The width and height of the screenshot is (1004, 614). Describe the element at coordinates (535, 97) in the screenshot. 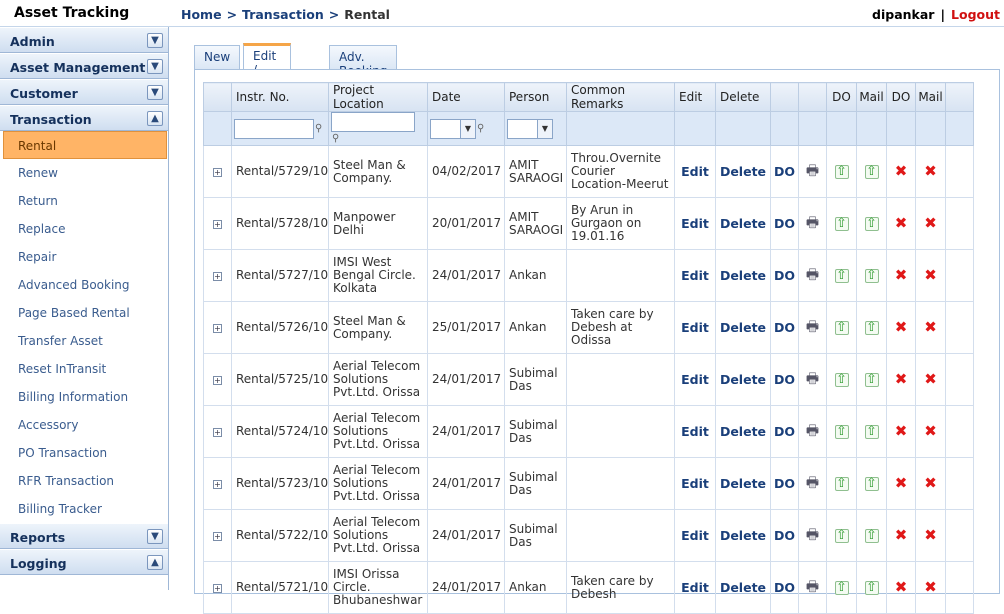

I see `column-header-person: Person` at that location.